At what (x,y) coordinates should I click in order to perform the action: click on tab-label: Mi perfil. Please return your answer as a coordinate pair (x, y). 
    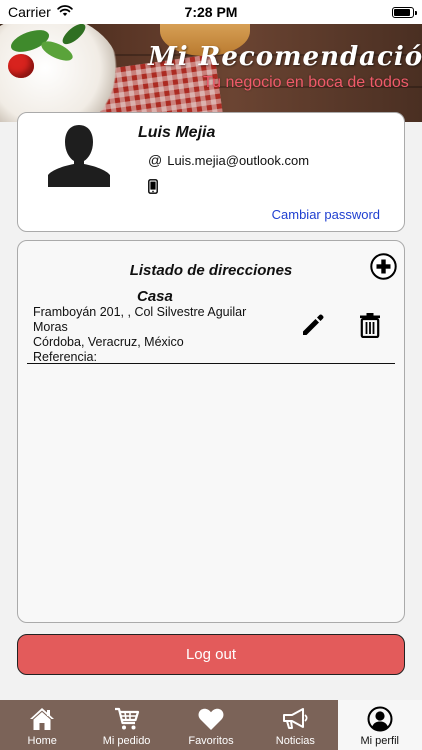
    Looking at the image, I should click on (380, 741).